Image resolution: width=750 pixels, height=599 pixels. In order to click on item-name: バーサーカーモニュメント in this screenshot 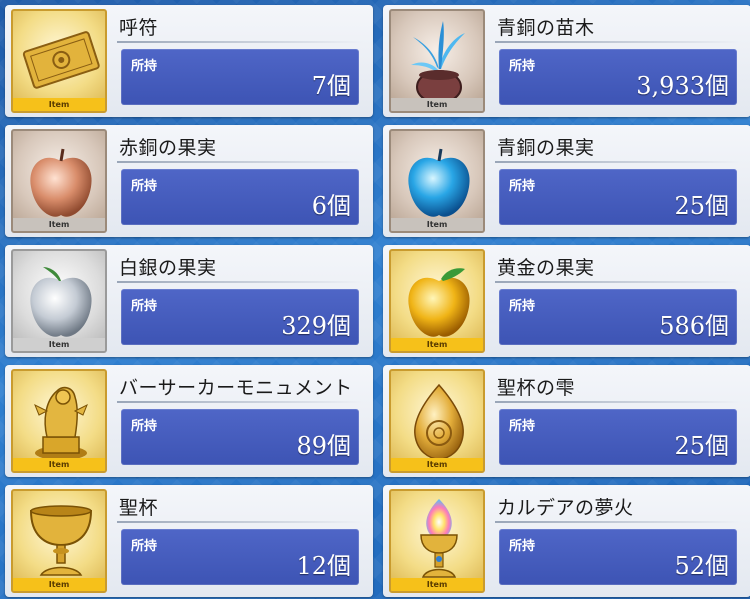, I will do `click(236, 388)`.